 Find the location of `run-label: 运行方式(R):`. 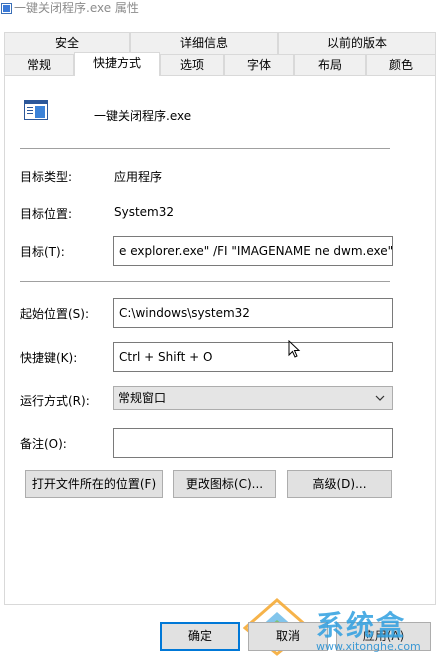

run-label: 运行方式(R): is located at coordinates (55, 401).